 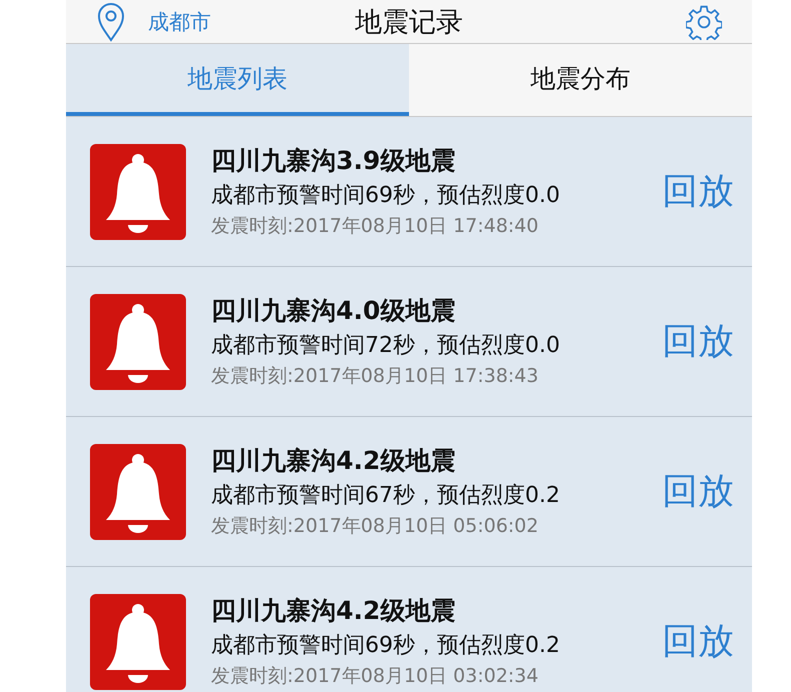 I want to click on location-label: 成都市, so click(x=179, y=22).